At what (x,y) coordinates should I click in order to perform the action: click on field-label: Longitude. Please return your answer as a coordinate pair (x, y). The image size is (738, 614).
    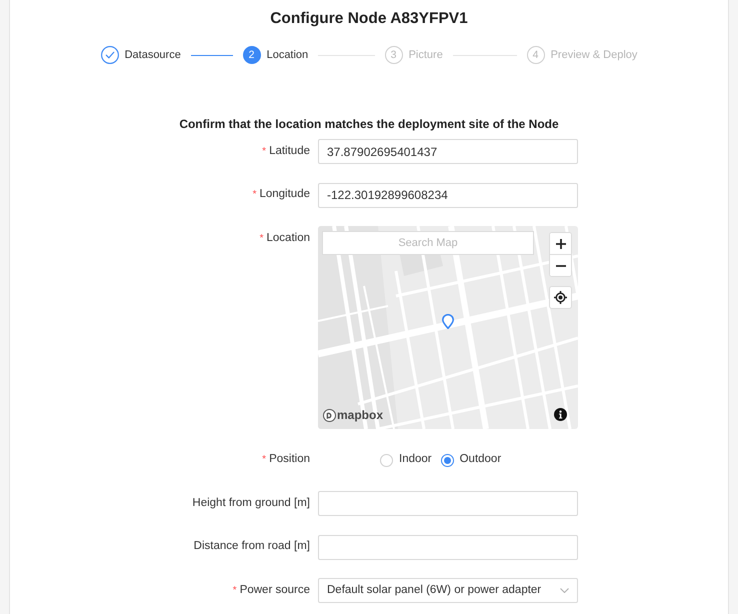
    Looking at the image, I should click on (284, 194).